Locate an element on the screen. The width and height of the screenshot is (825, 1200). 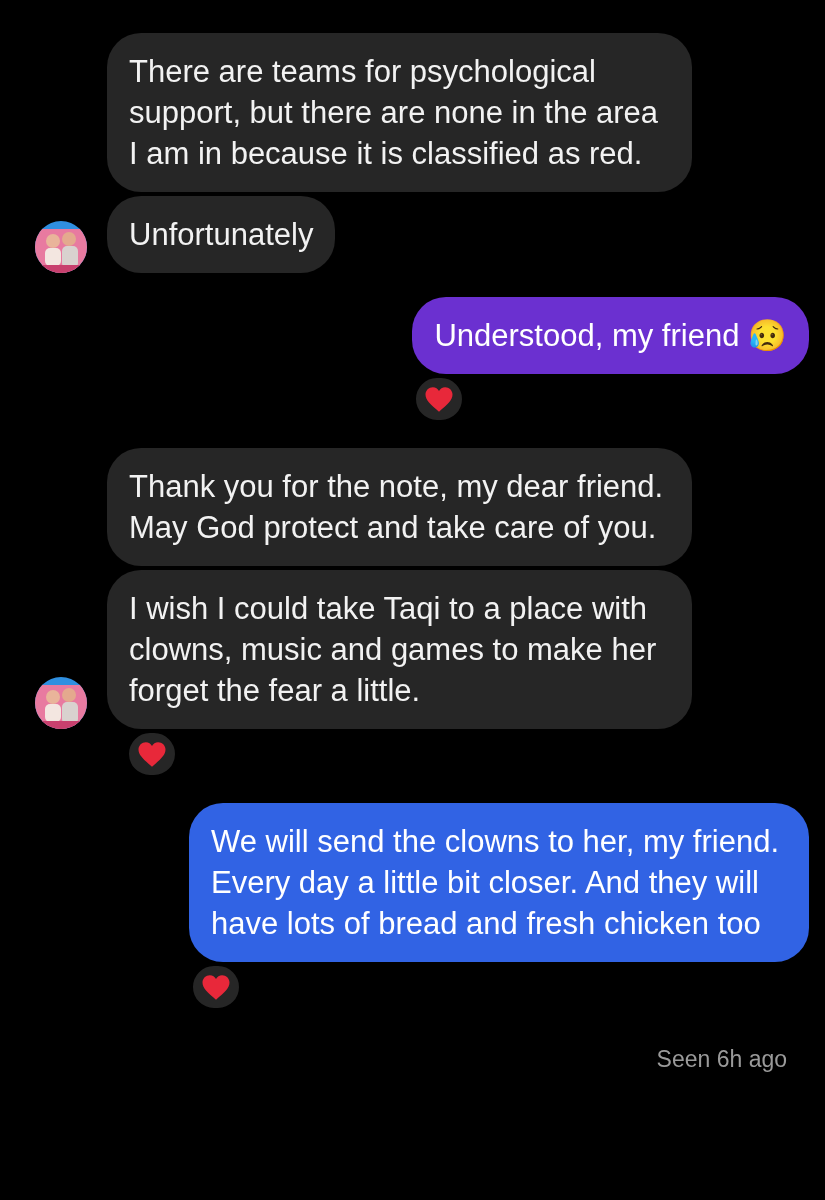
message-bubble: I wish I could take Taqi to a place with clowns, music and games to make her forget the fear a little. is located at coordinates (399, 649).